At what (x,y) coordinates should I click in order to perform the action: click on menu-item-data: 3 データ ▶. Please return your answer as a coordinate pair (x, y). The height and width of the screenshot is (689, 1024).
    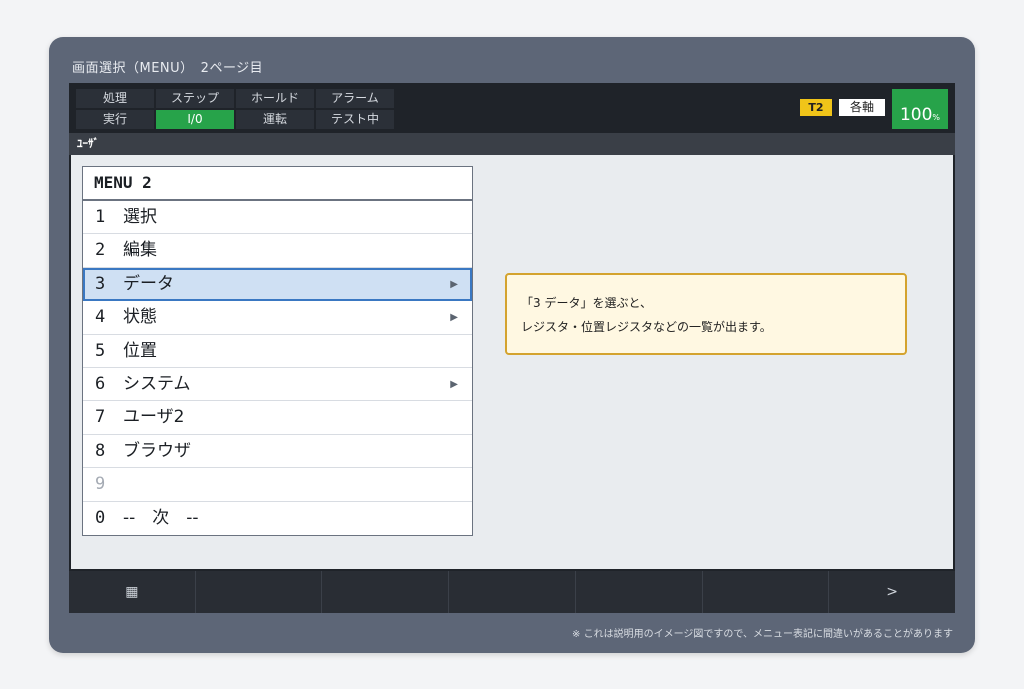
    Looking at the image, I should click on (277, 284).